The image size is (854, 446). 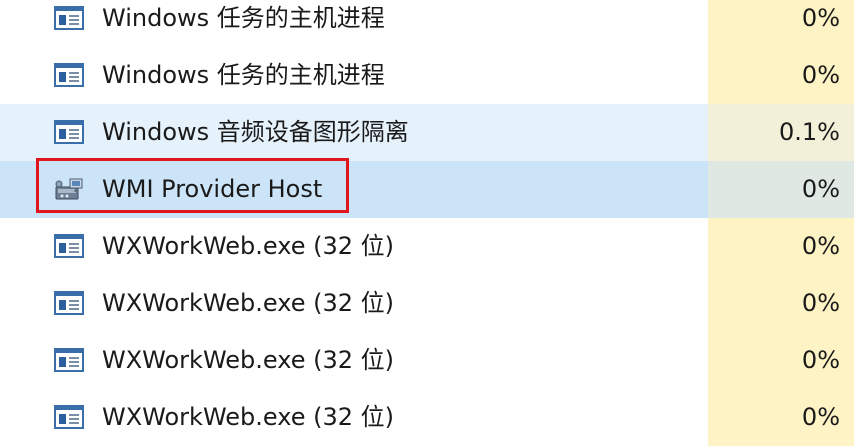 I want to click on cpu-value: 0.1%, so click(x=809, y=132).